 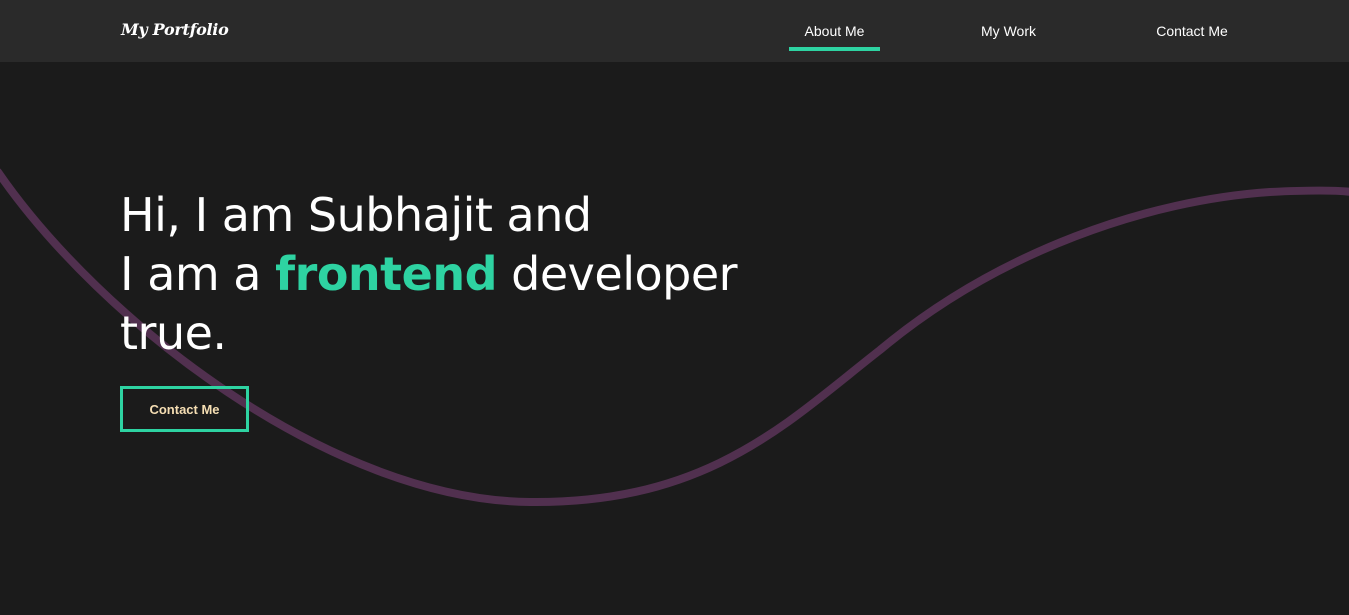 I want to click on nav-about-me-label: About Me, so click(x=834, y=30).